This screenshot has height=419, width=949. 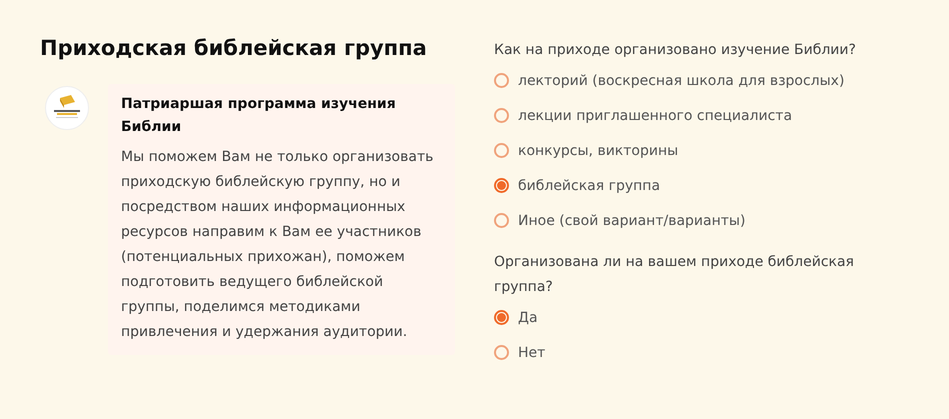 I want to click on logo-icon, so click(x=67, y=108).